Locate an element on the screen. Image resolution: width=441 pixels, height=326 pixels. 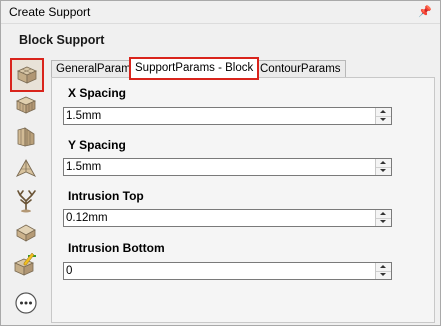
lattice-support-icon is located at coordinates (26, 105).